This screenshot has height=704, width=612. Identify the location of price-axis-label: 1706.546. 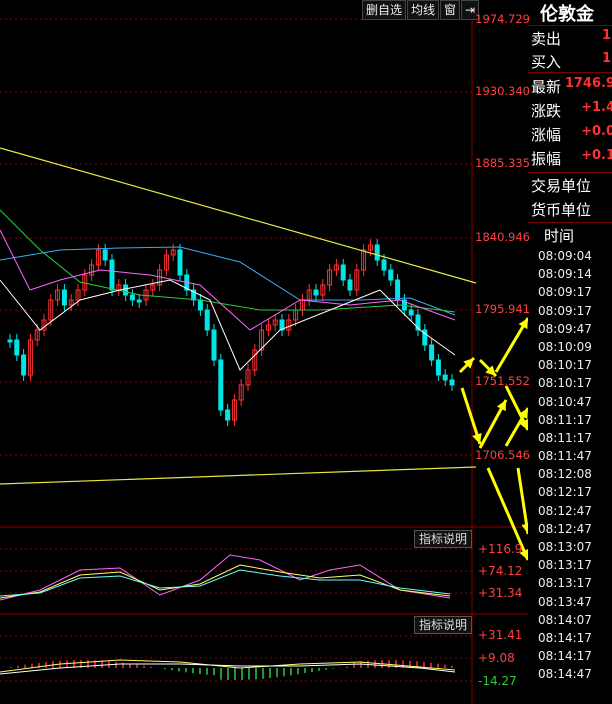
(502, 455).